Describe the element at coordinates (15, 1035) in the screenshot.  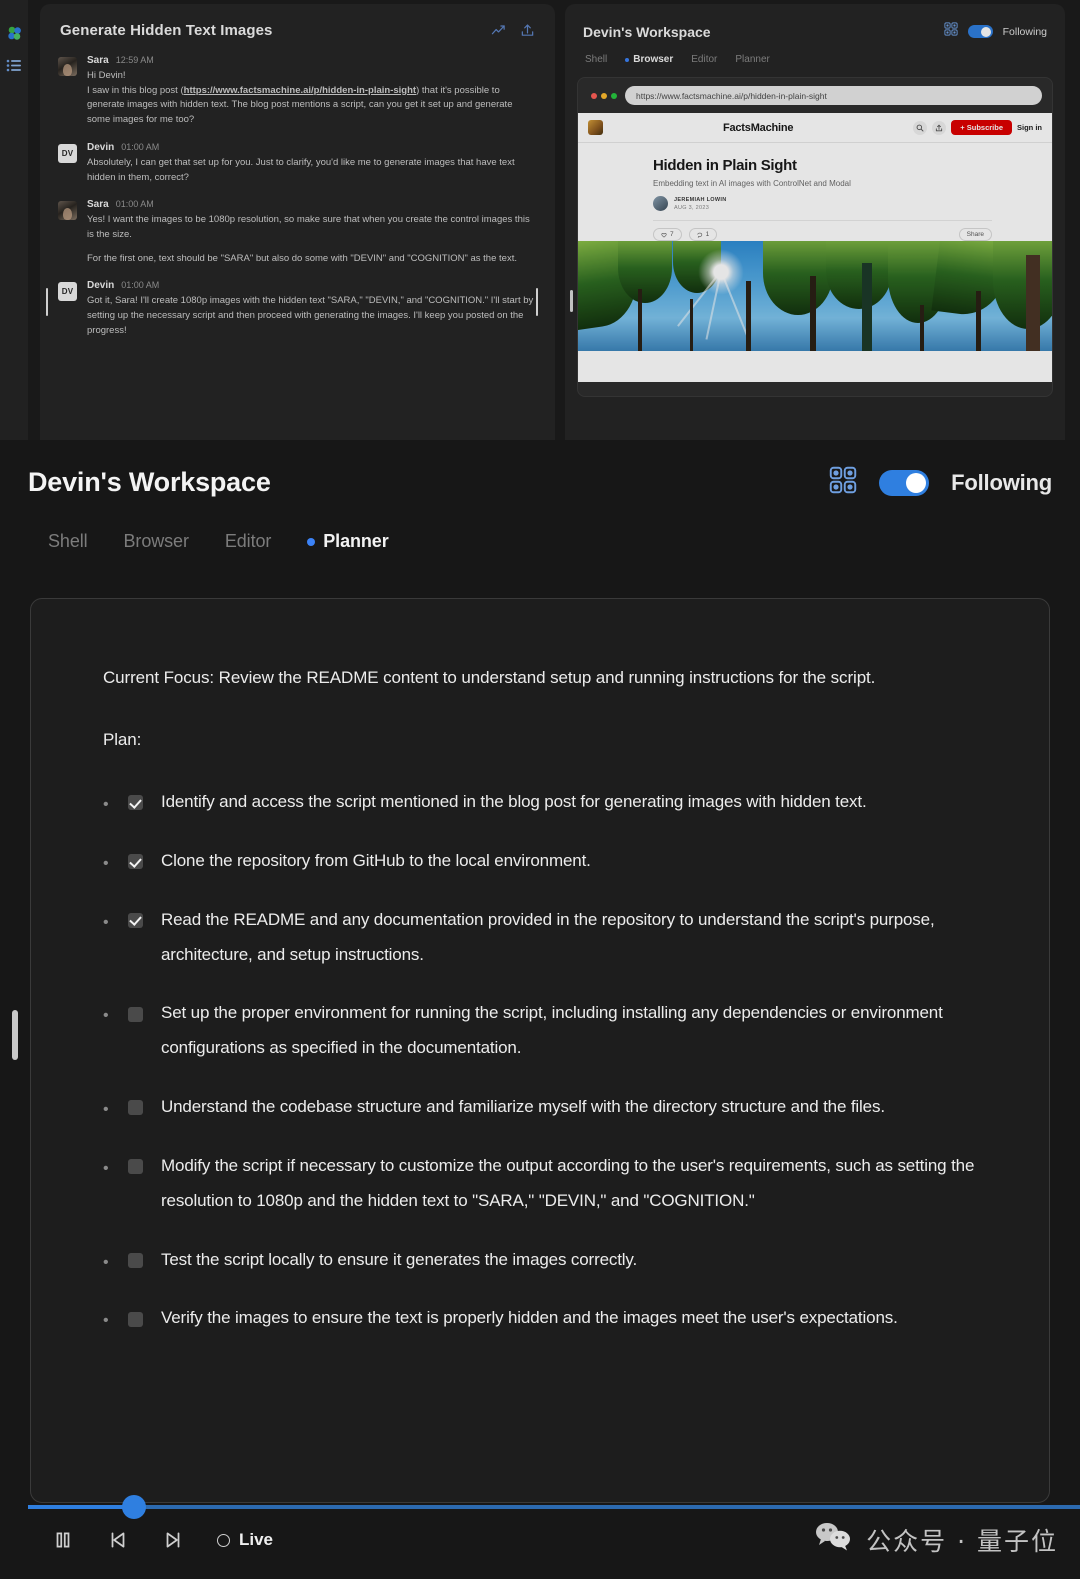
I see `planner-scrollbar` at that location.